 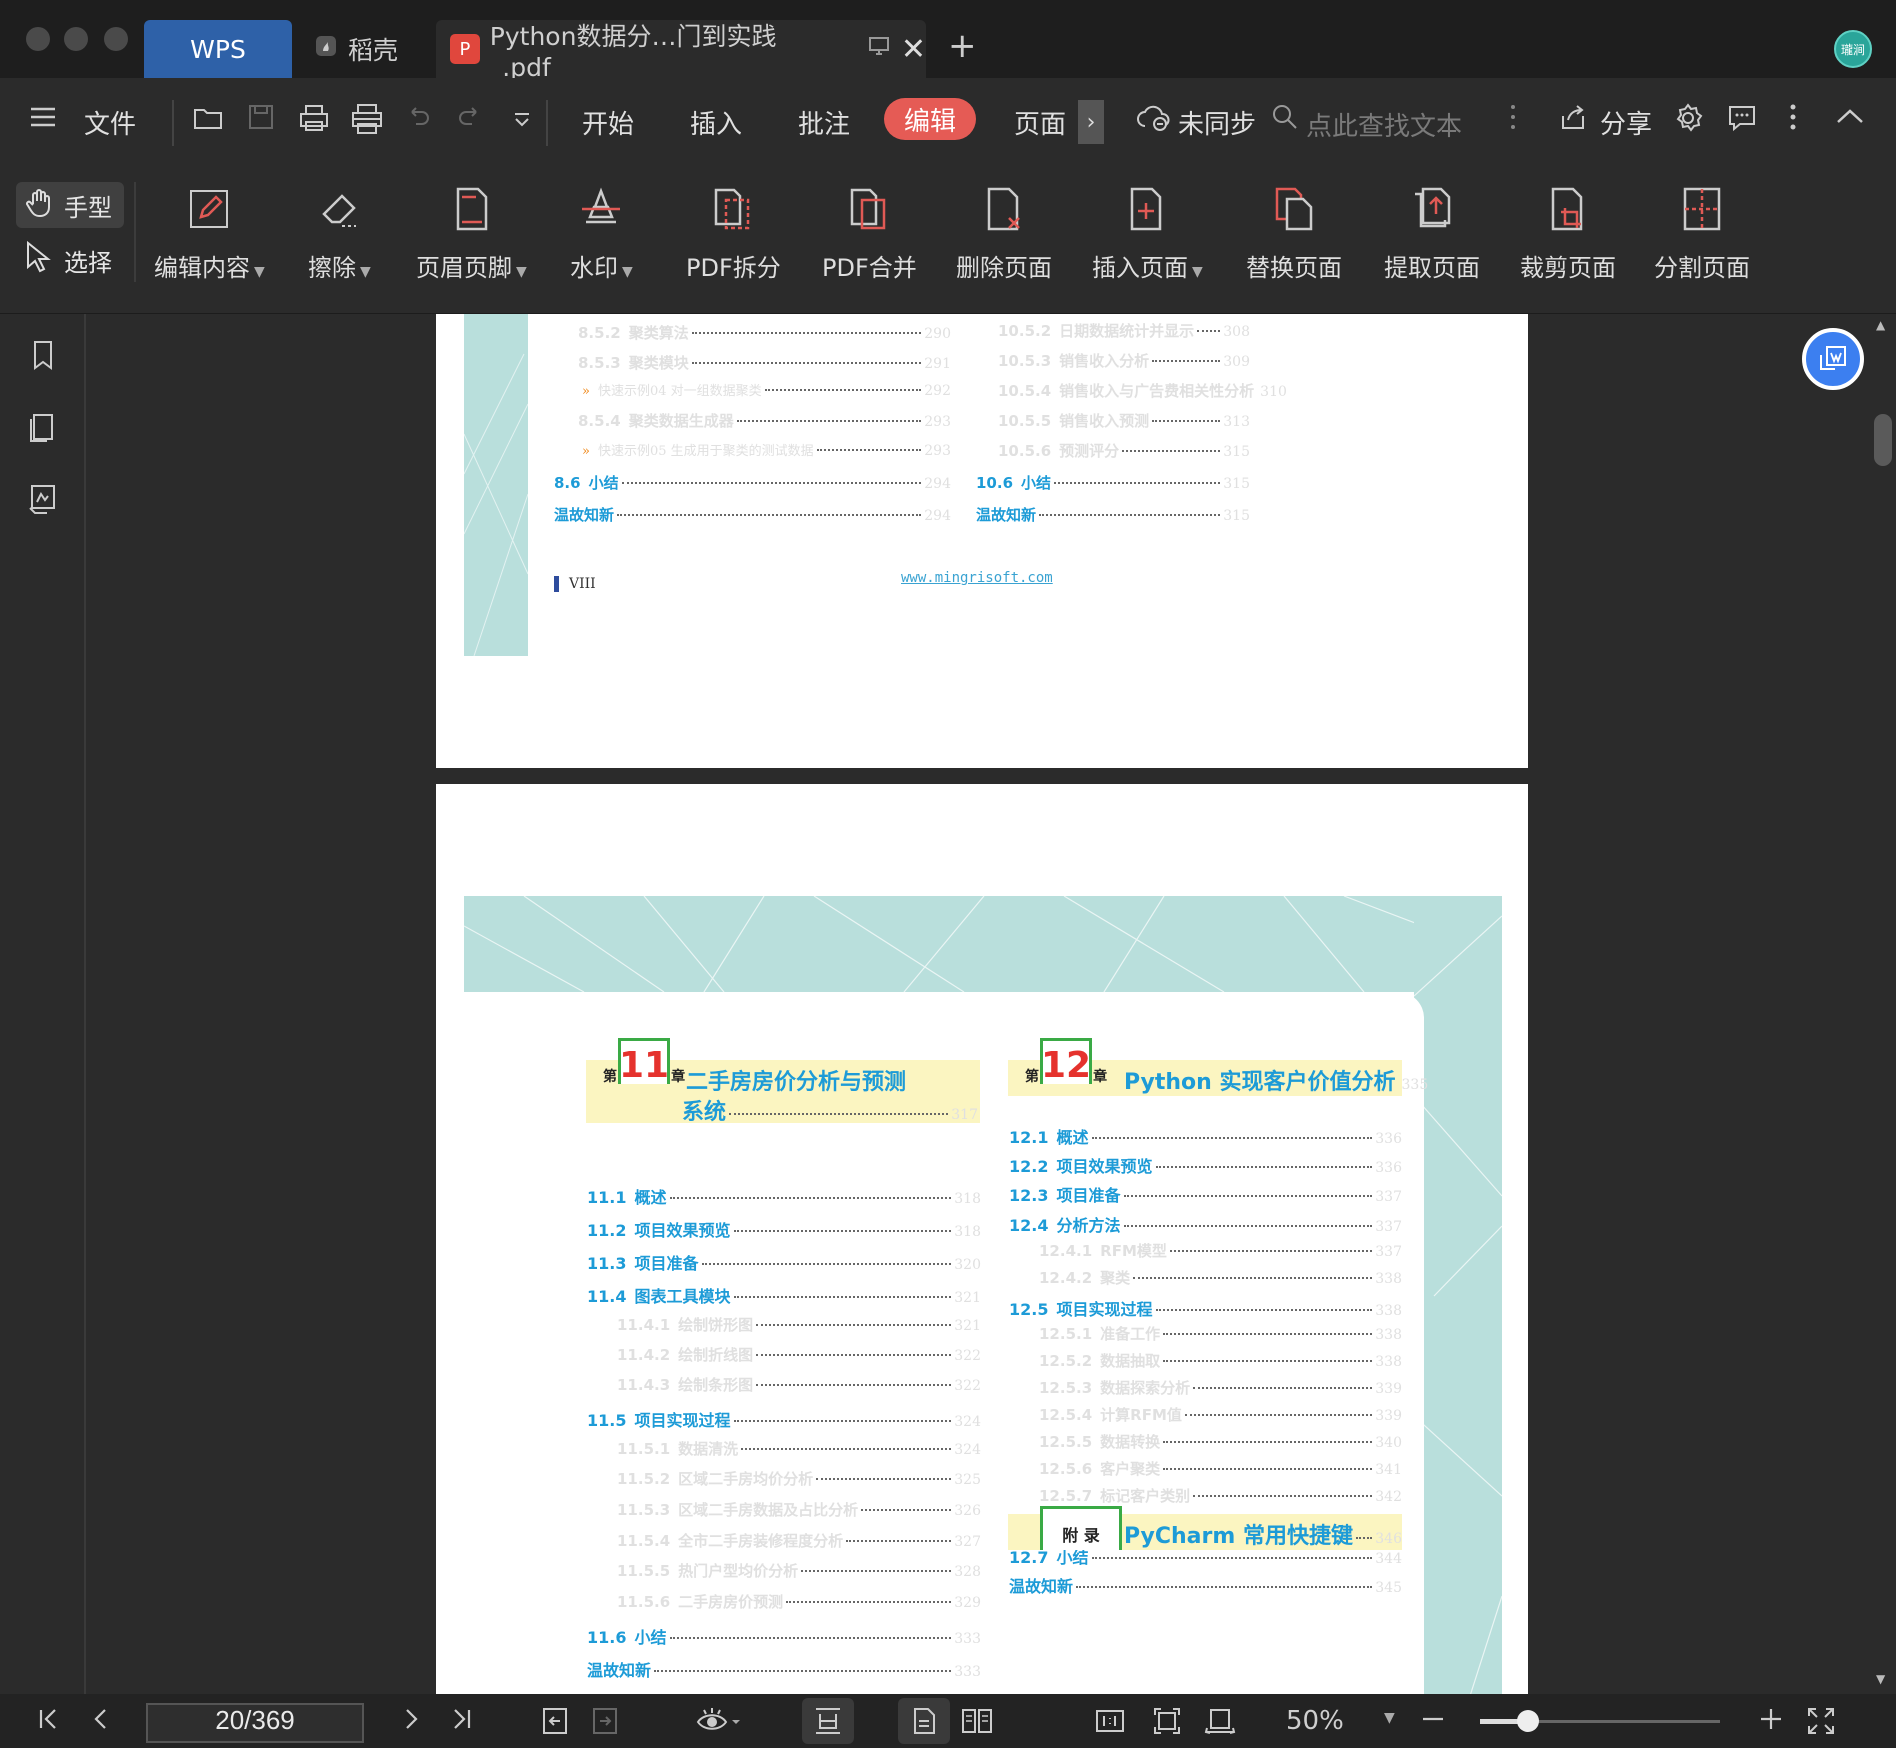 What do you see at coordinates (830, 1110) in the screenshot?
I see `chapter-11-title-line2: 系统 317` at bounding box center [830, 1110].